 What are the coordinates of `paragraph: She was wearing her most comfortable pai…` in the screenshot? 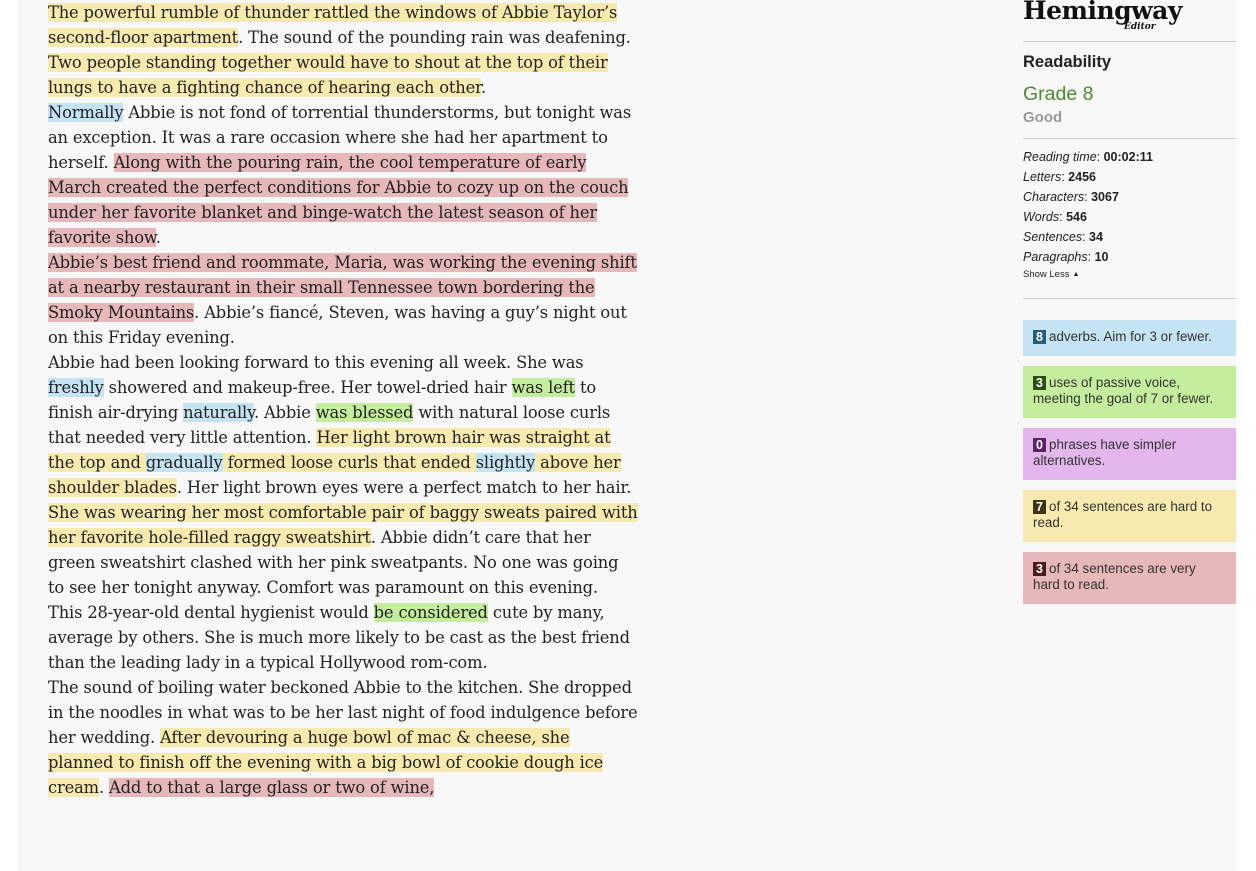 It's located at (343, 550).